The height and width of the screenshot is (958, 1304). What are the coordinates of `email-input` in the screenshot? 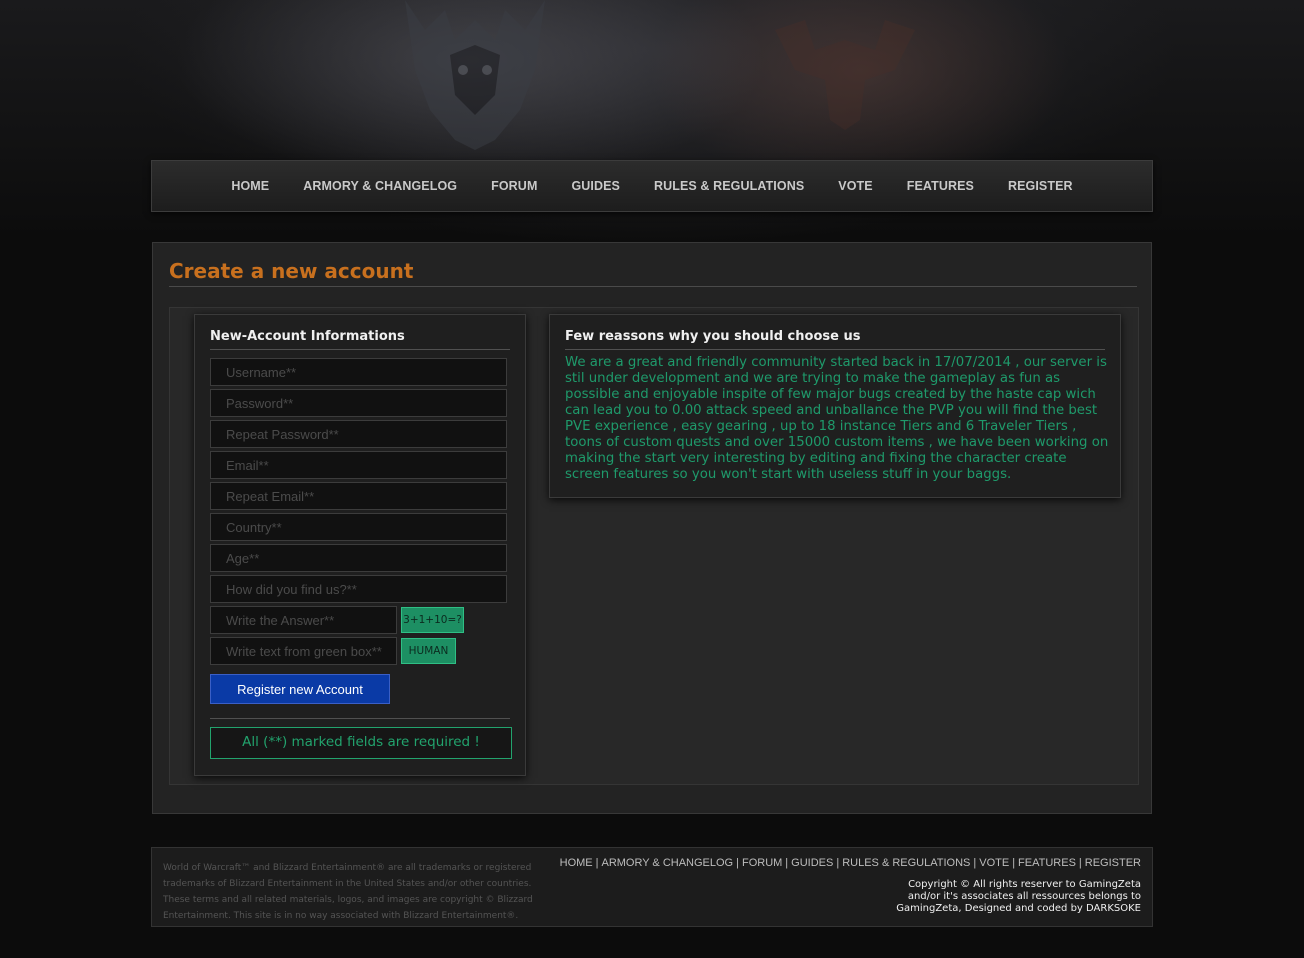 It's located at (358, 465).